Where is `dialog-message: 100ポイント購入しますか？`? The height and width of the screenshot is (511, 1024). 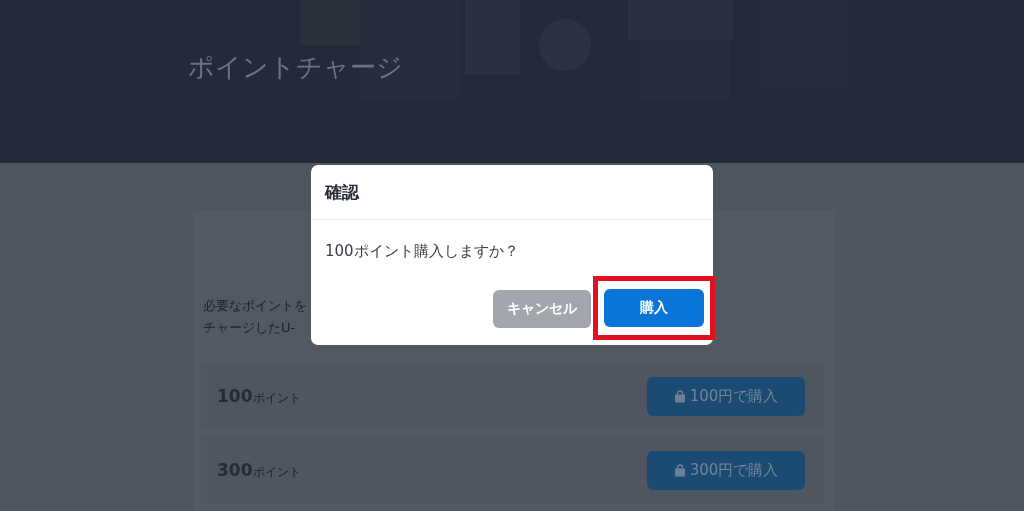 dialog-message: 100ポイント購入しますか？ is located at coordinates (422, 251).